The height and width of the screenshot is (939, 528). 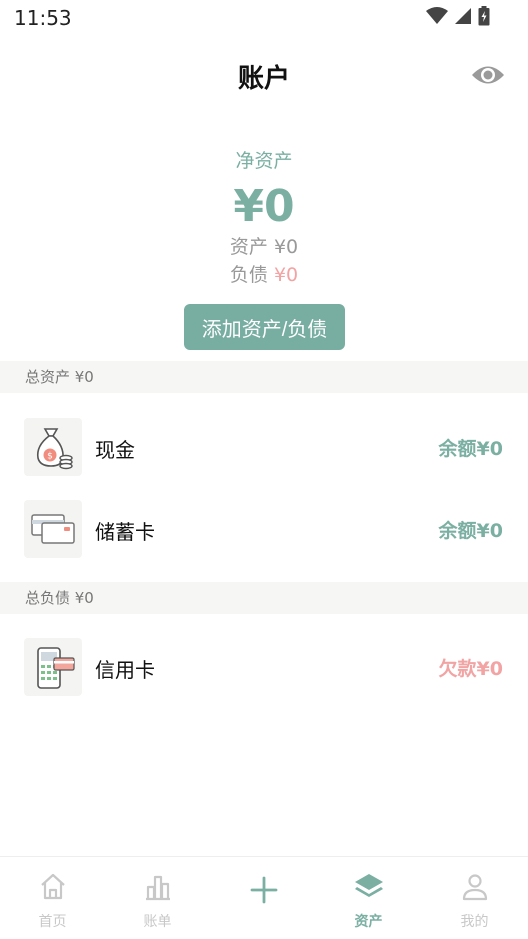 What do you see at coordinates (264, 447) in the screenshot?
I see `account-row-cash: $ 现金 余额¥0` at bounding box center [264, 447].